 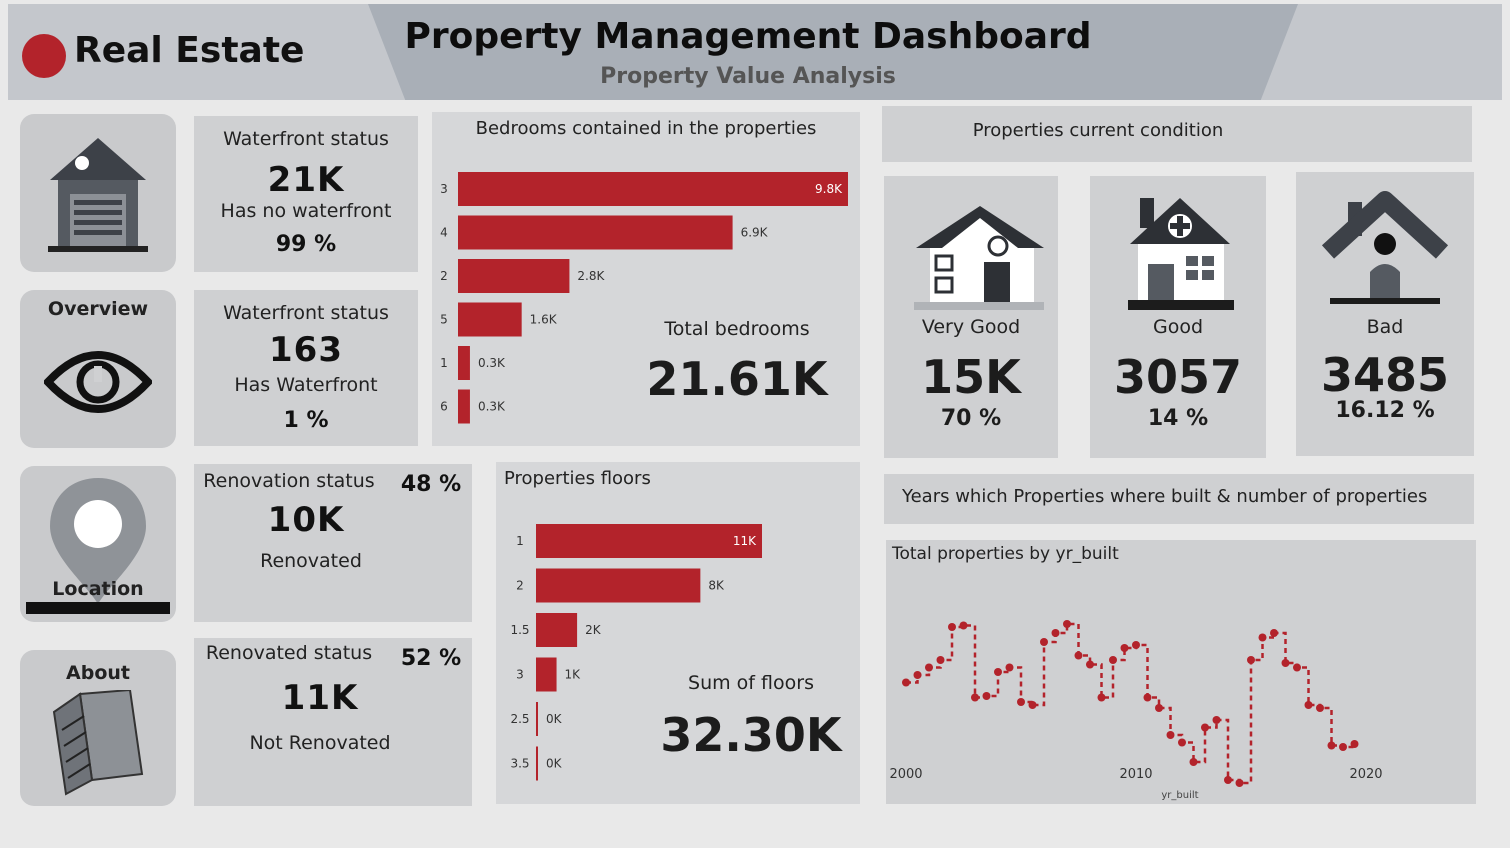 What do you see at coordinates (289, 653) in the screenshot?
I see `kpi-title: Renovated status` at bounding box center [289, 653].